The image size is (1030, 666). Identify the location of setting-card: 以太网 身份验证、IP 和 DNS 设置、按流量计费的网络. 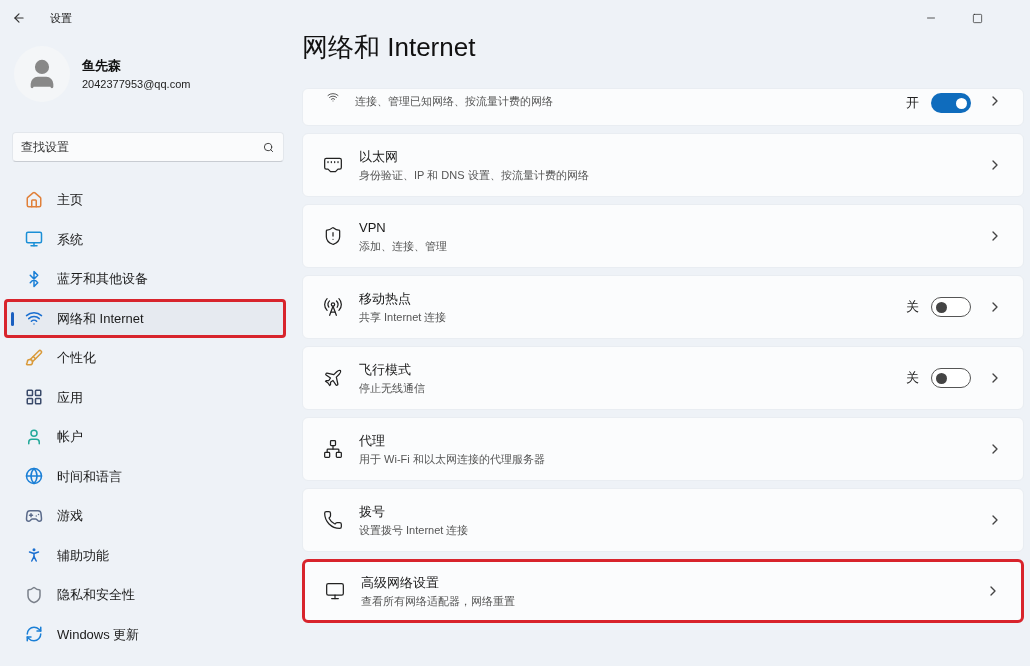
(663, 165).